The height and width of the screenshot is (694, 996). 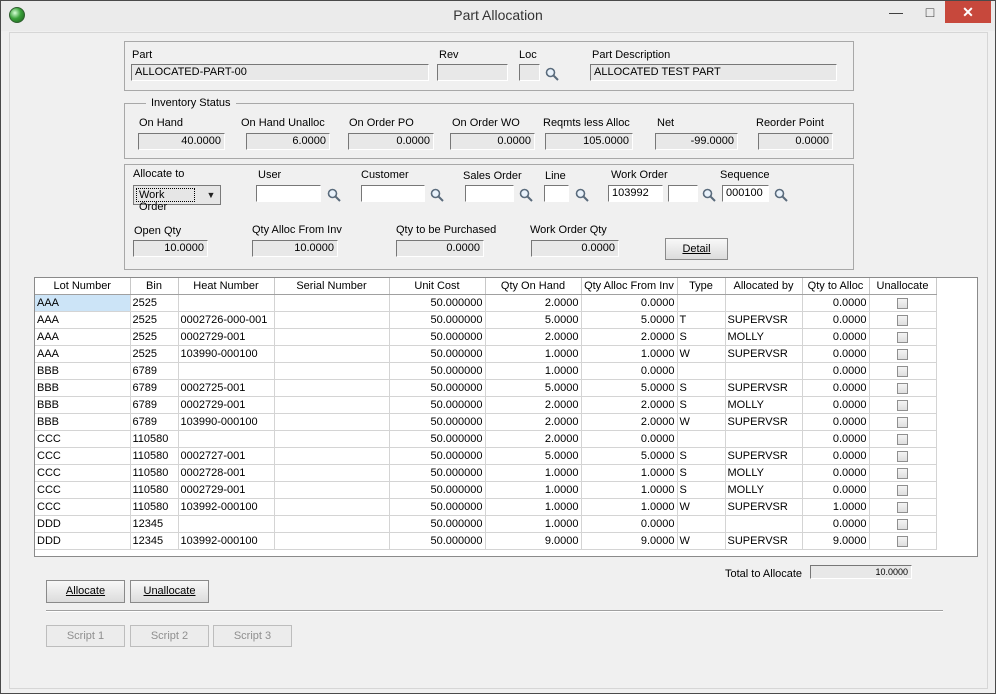 I want to click on type-cell: T, so click(x=701, y=320).